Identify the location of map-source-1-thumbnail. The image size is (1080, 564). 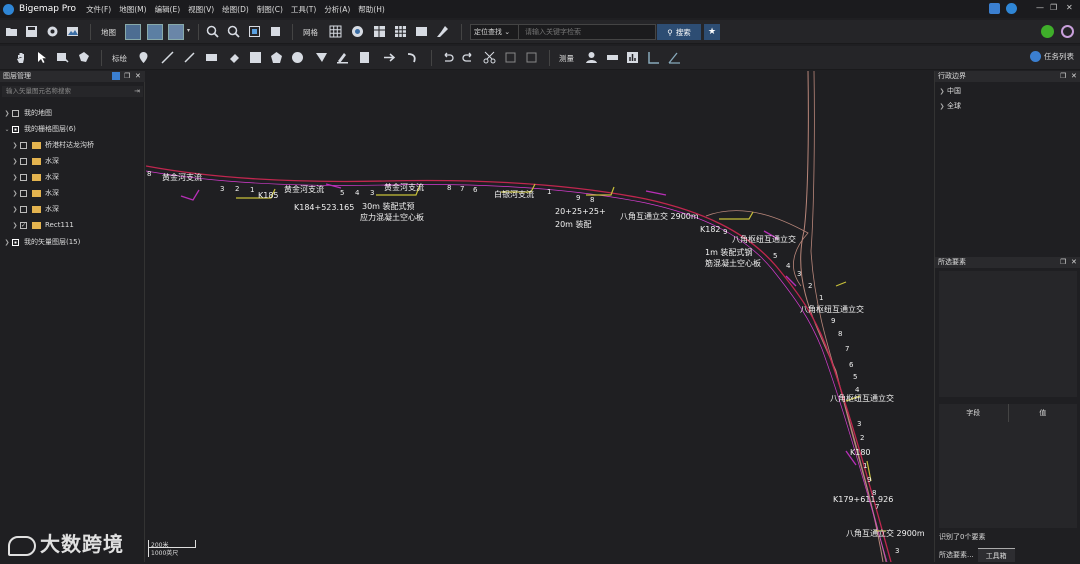
(133, 32).